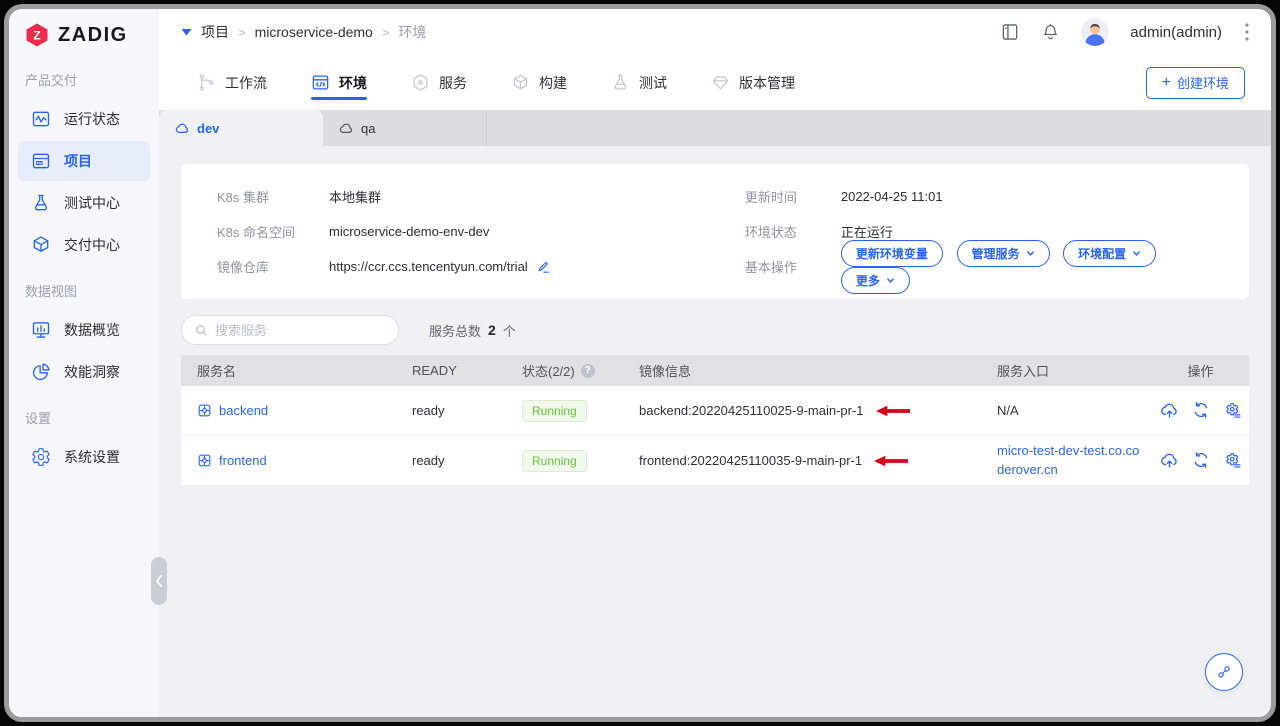  Describe the element at coordinates (875, 280) in the screenshot. I see `more-button: 更多` at that location.